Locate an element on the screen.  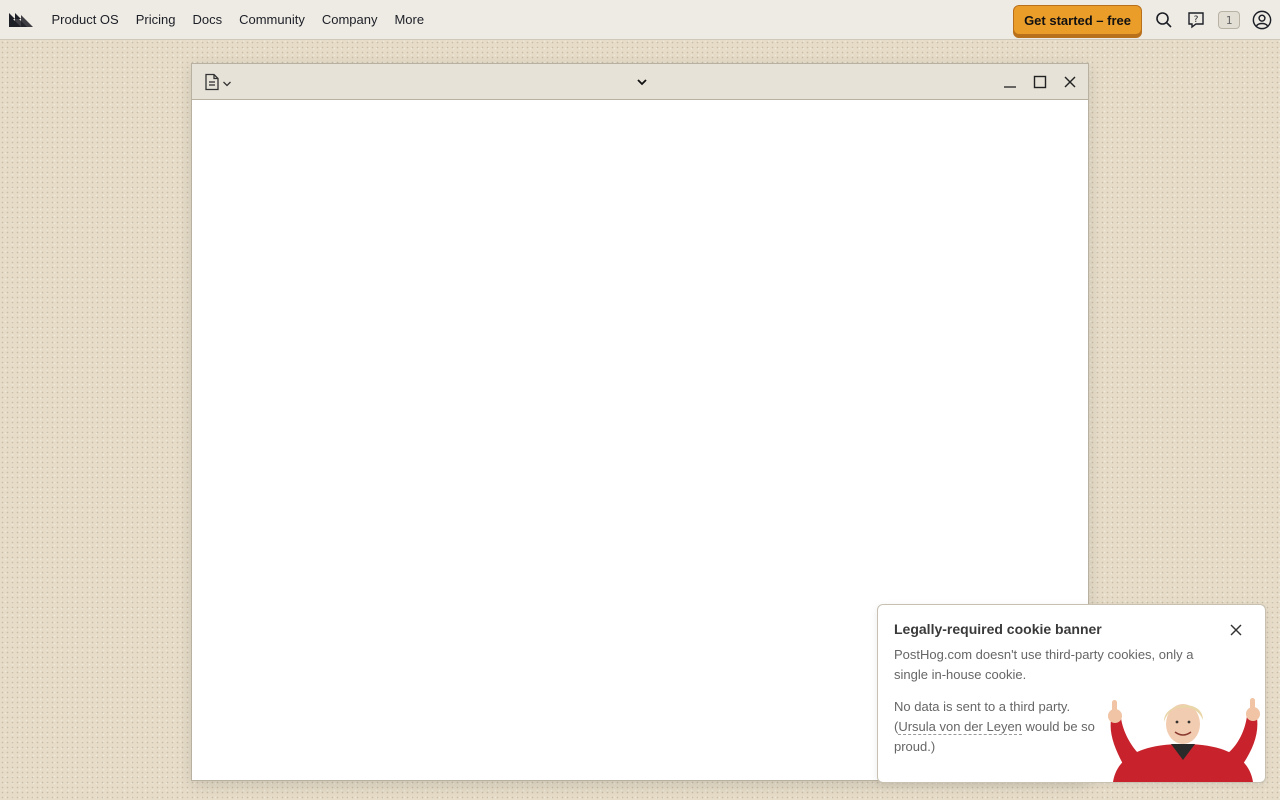
document-icon is located at coordinates (212, 84).